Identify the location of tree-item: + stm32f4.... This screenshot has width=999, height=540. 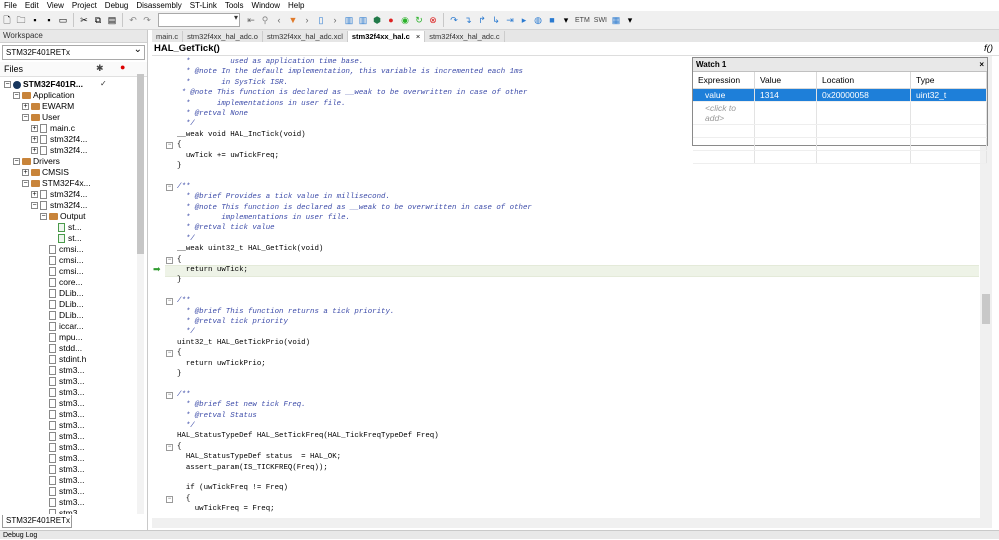
(59, 194).